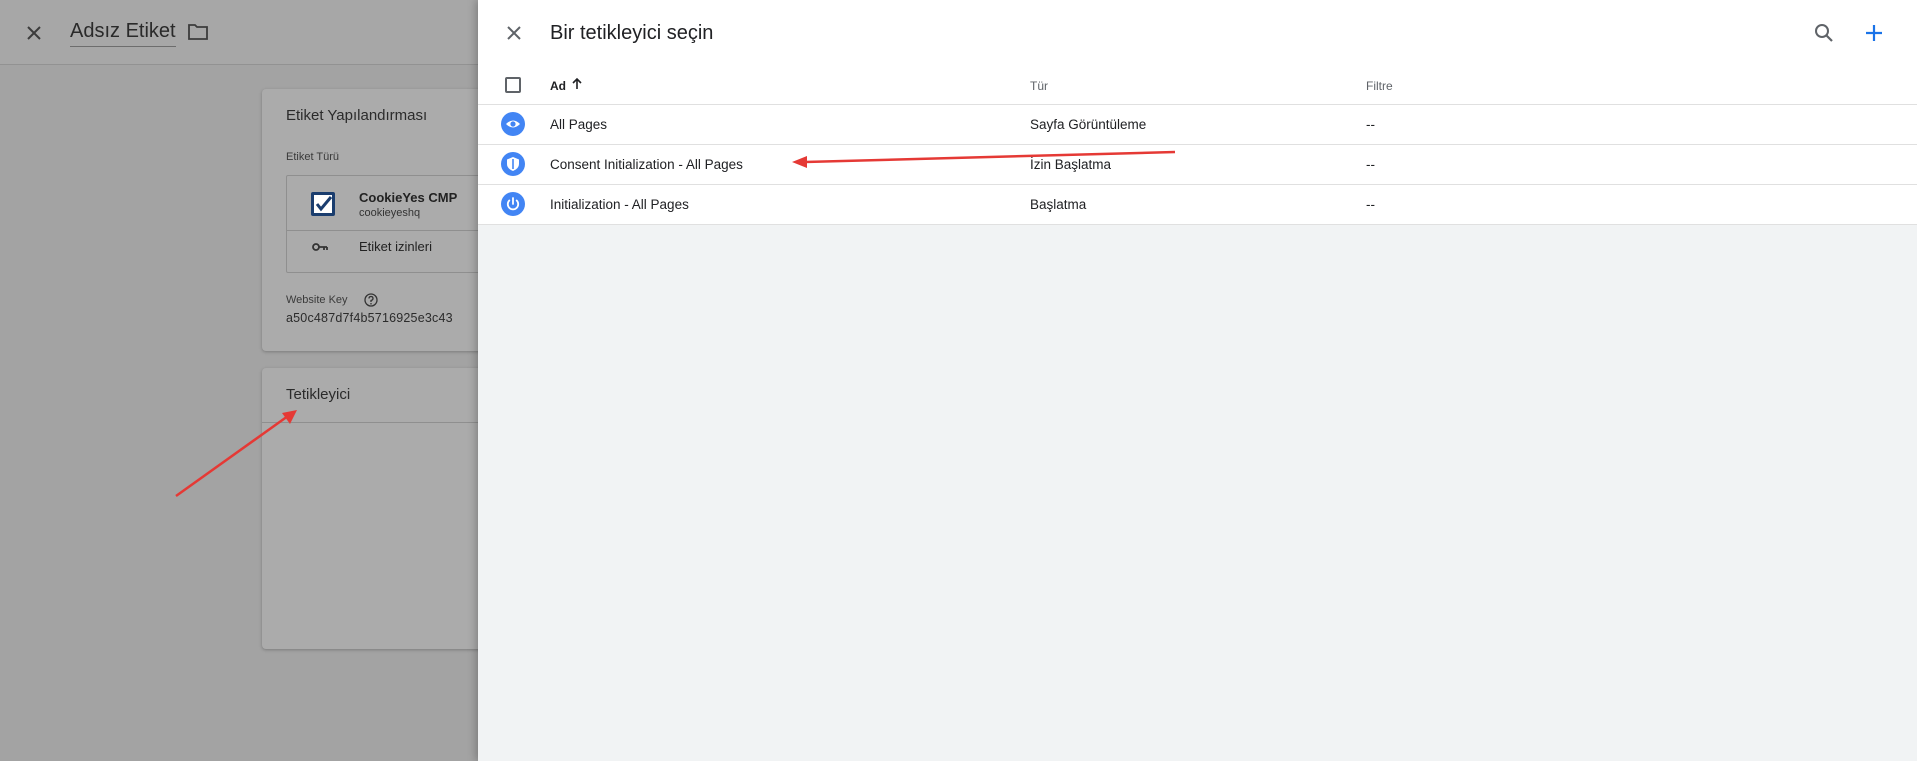  What do you see at coordinates (123, 33) in the screenshot?
I see `tag-name-title: Adsız Etiket` at bounding box center [123, 33].